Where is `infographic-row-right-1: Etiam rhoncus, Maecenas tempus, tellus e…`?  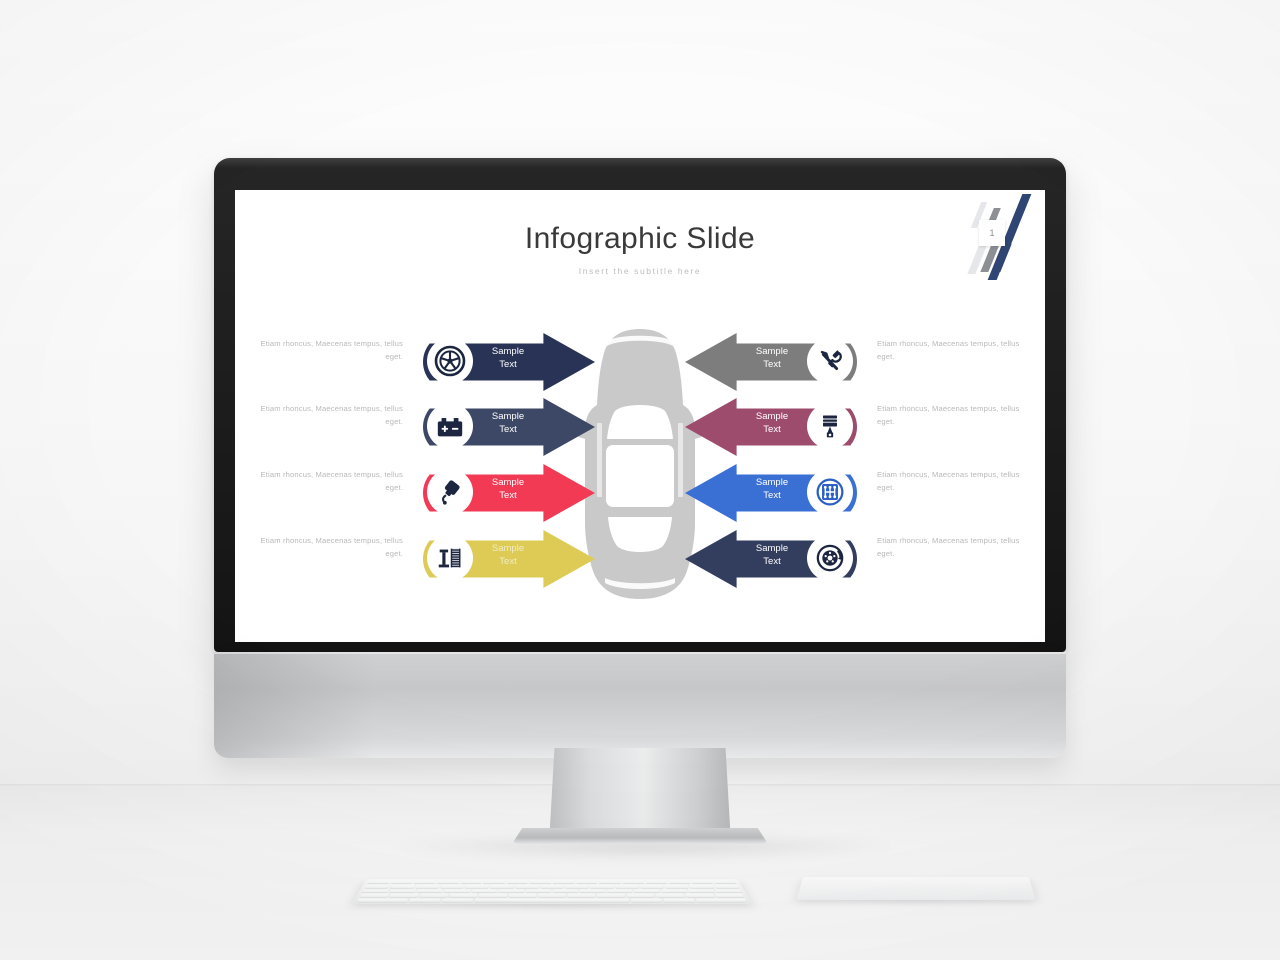 infographic-row-right-1: Etiam rhoncus, Maecenas tempus, tellus e… is located at coordinates (851, 362).